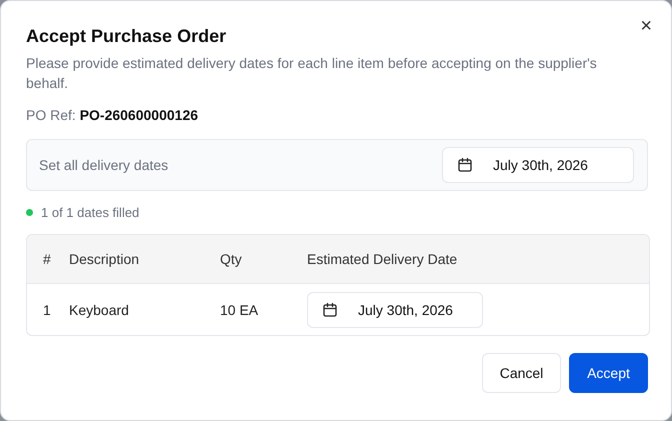  I want to click on column-header: Qty, so click(231, 259).